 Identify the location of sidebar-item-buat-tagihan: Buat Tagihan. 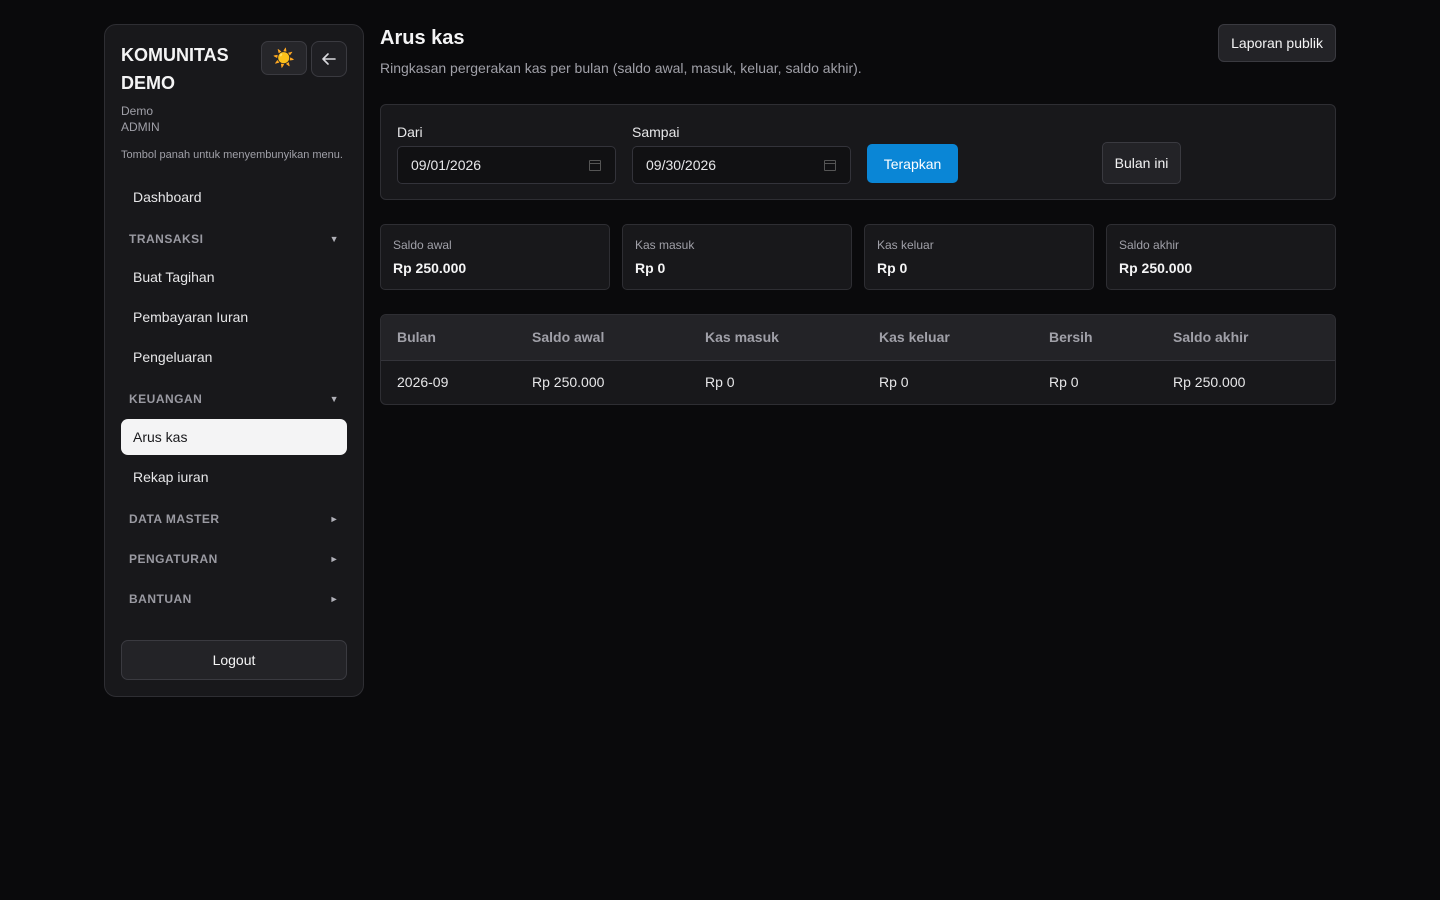
(234, 277).